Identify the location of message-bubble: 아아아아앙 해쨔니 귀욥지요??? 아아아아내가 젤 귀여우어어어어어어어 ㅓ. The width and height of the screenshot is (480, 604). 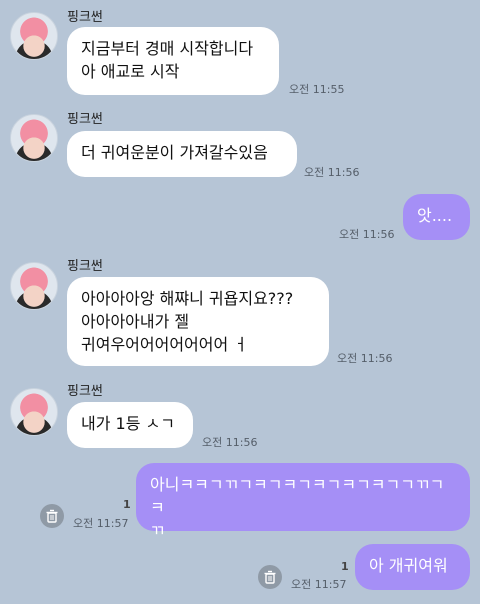
(198, 321).